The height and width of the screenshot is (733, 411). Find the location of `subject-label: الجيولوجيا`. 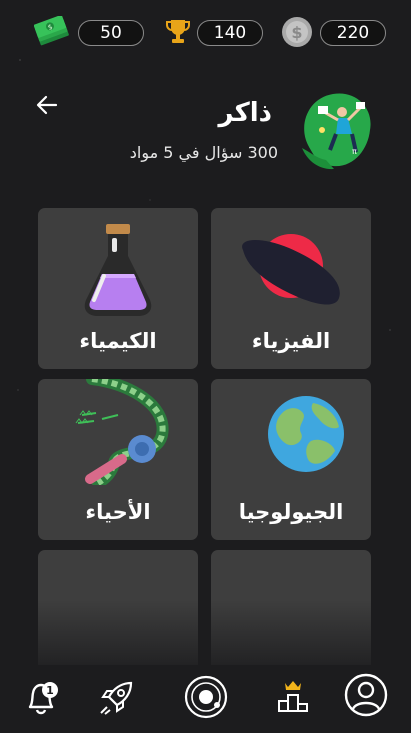

subject-label: الجيولوجيا is located at coordinates (291, 512).